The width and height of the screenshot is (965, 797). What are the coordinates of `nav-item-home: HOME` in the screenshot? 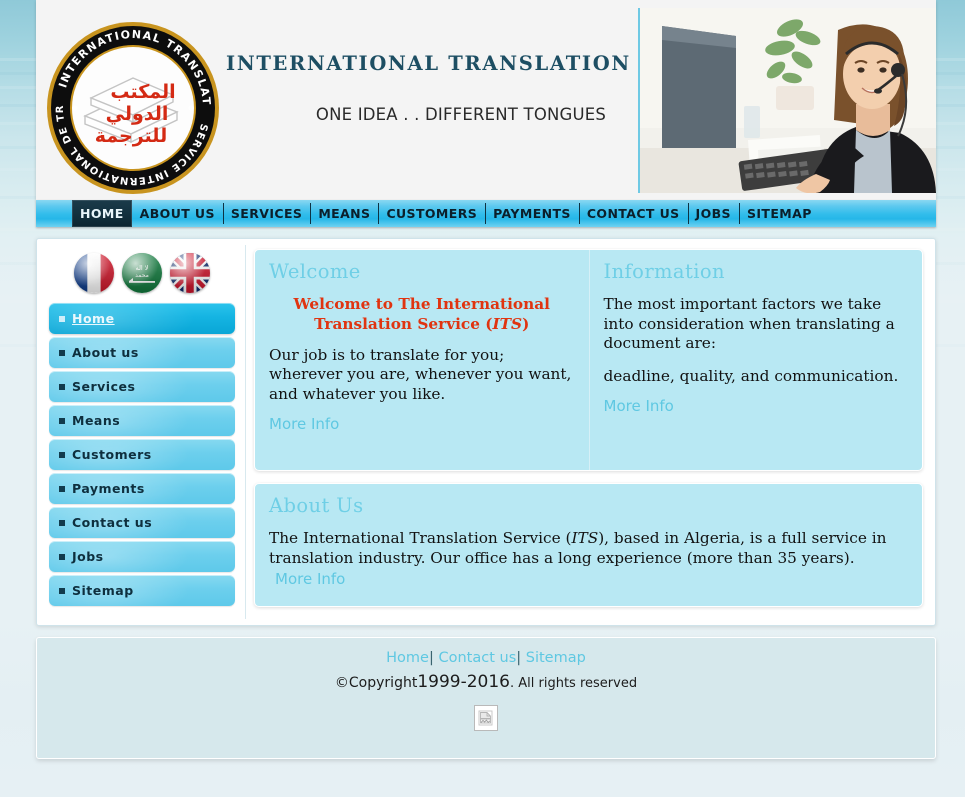 It's located at (102, 213).